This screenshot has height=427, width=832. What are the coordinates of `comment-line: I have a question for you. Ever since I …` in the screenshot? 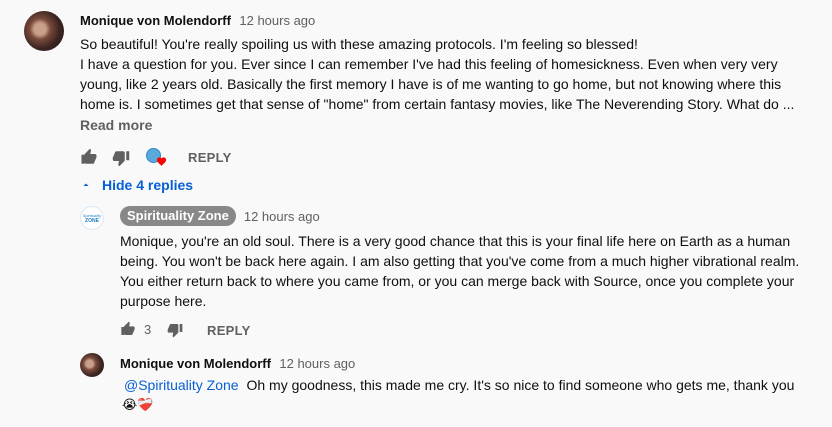 It's located at (429, 64).